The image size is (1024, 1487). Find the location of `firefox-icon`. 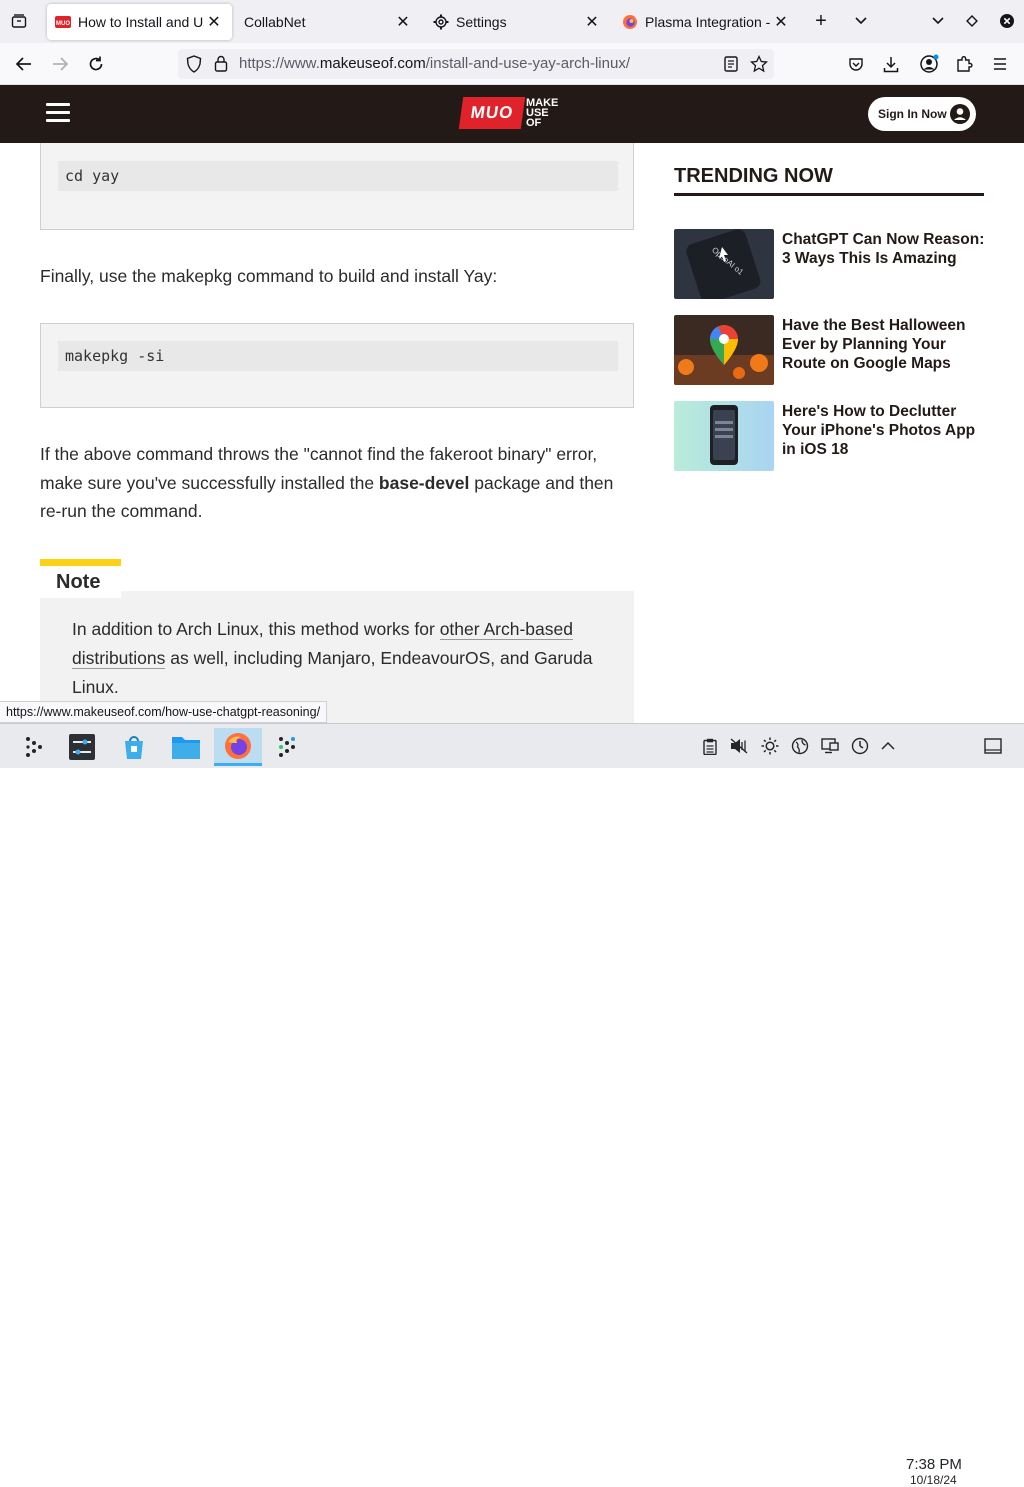

firefox-icon is located at coordinates (630, 22).